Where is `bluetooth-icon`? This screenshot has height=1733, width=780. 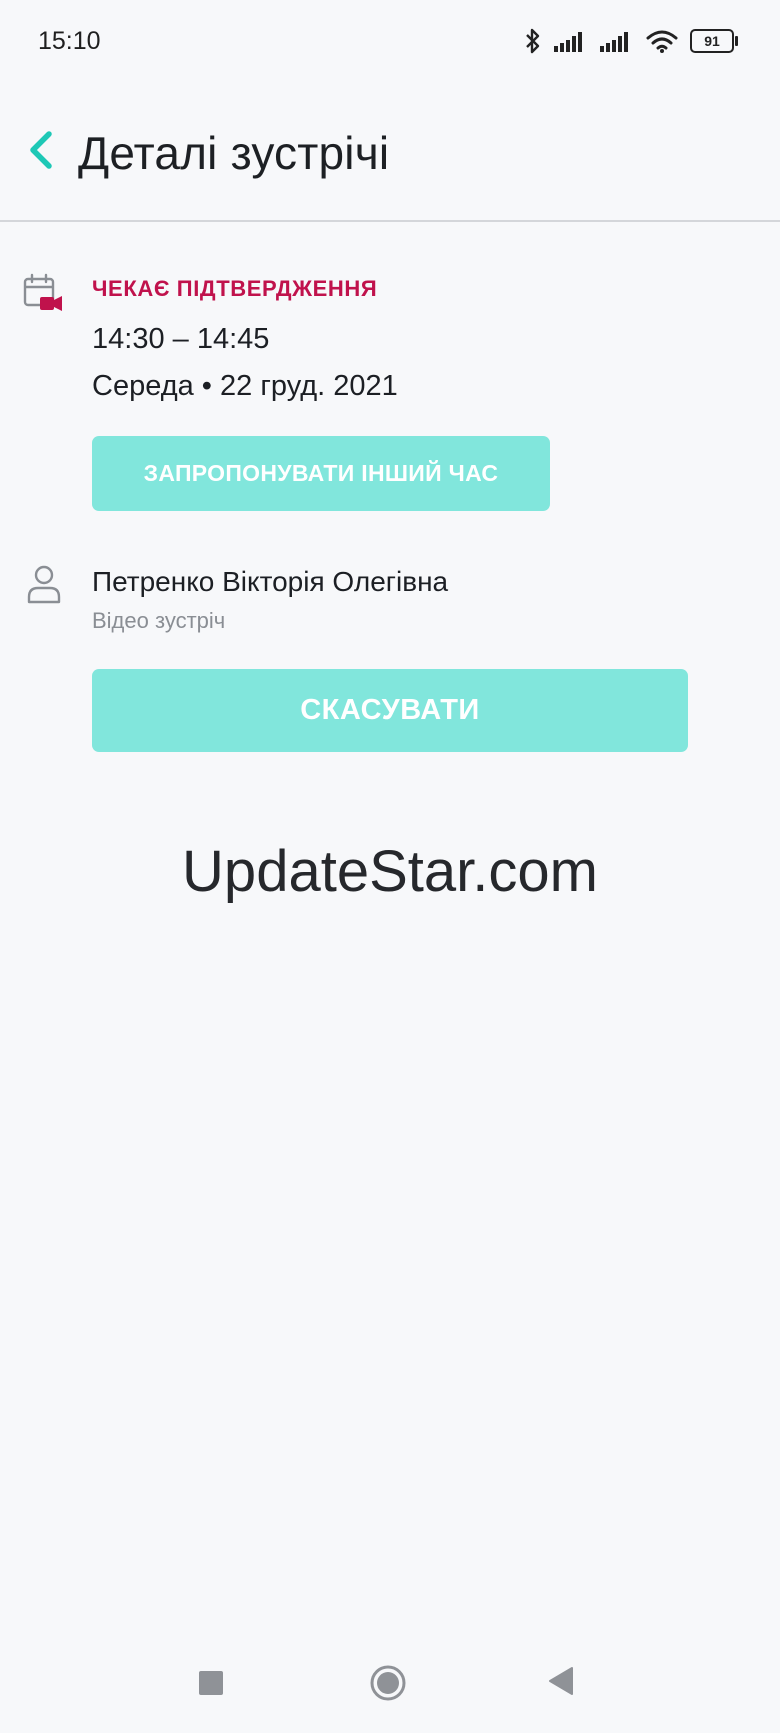
bluetooth-icon is located at coordinates (533, 41).